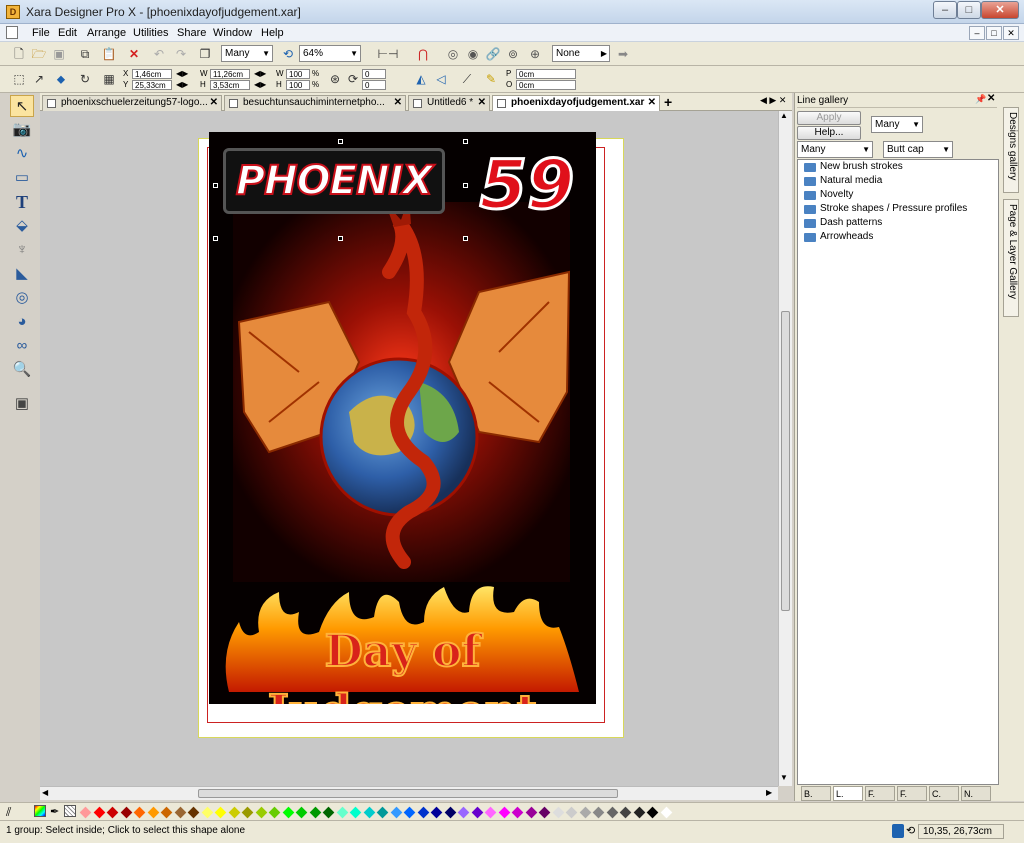 Image resolution: width=1024 pixels, height=843 pixels. What do you see at coordinates (842, 223) in the screenshot?
I see `list-item: Dash patterns` at bounding box center [842, 223].